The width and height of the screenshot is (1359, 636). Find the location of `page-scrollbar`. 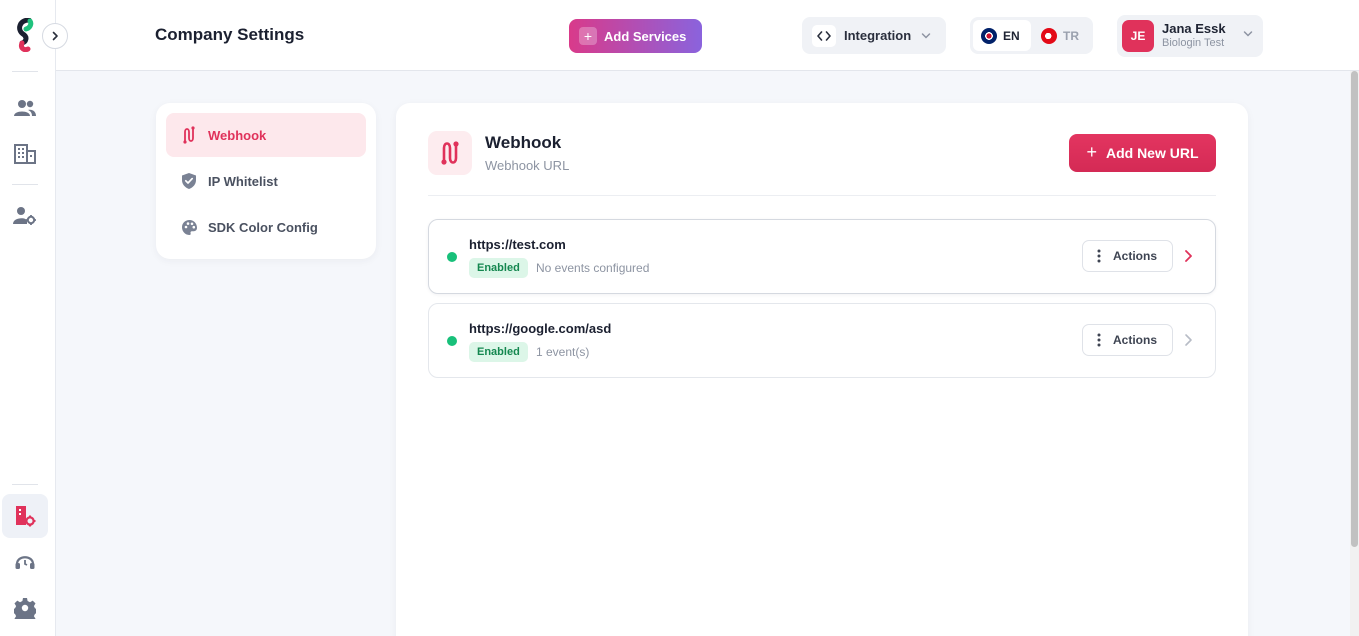

page-scrollbar is located at coordinates (1354, 353).